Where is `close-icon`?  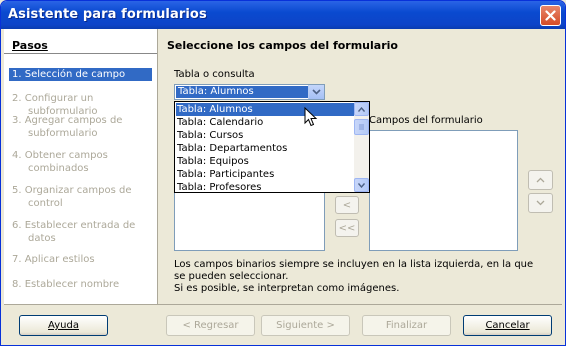 close-icon is located at coordinates (550, 15).